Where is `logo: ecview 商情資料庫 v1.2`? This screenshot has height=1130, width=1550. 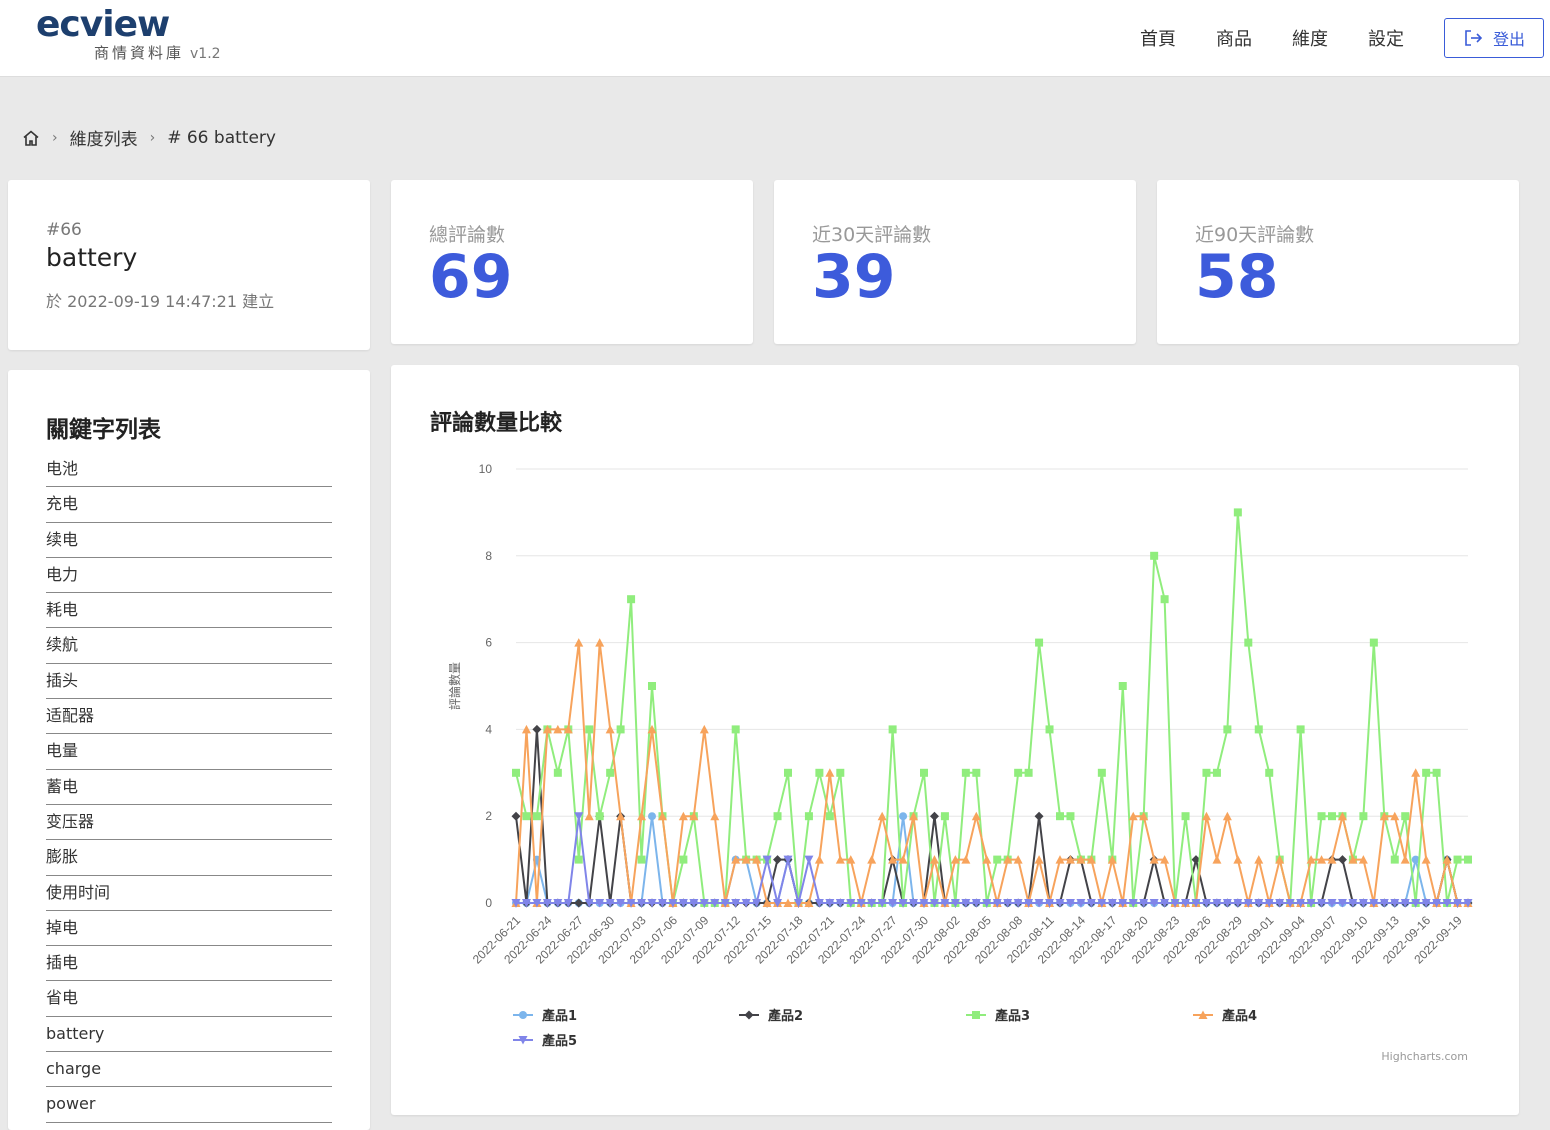
logo: ecview 商情資料庫 v1.2 is located at coordinates (128, 35).